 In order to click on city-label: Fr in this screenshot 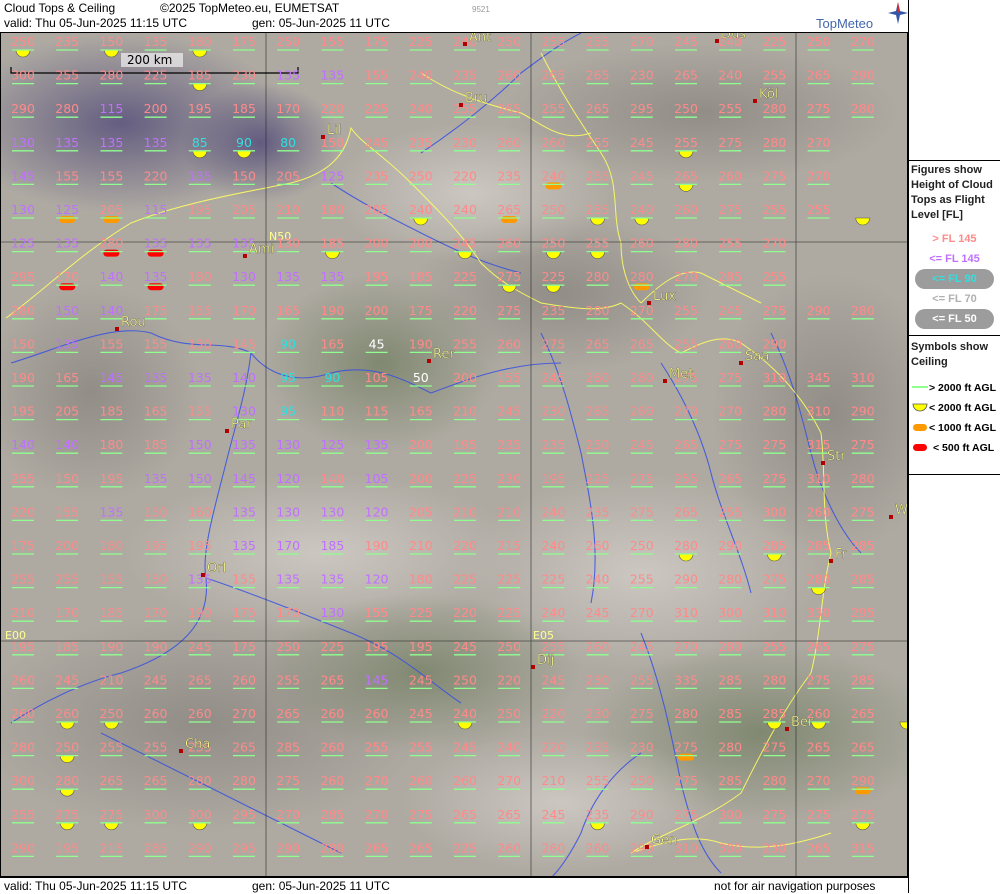, I will do `click(841, 554)`.